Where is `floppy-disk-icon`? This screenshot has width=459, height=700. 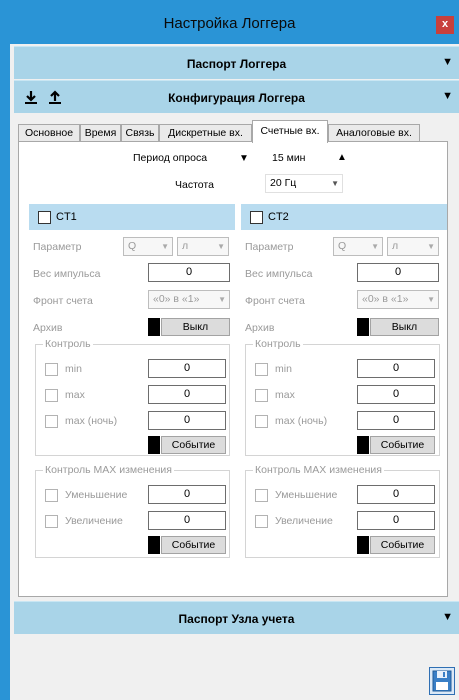 floppy-disk-icon is located at coordinates (442, 681).